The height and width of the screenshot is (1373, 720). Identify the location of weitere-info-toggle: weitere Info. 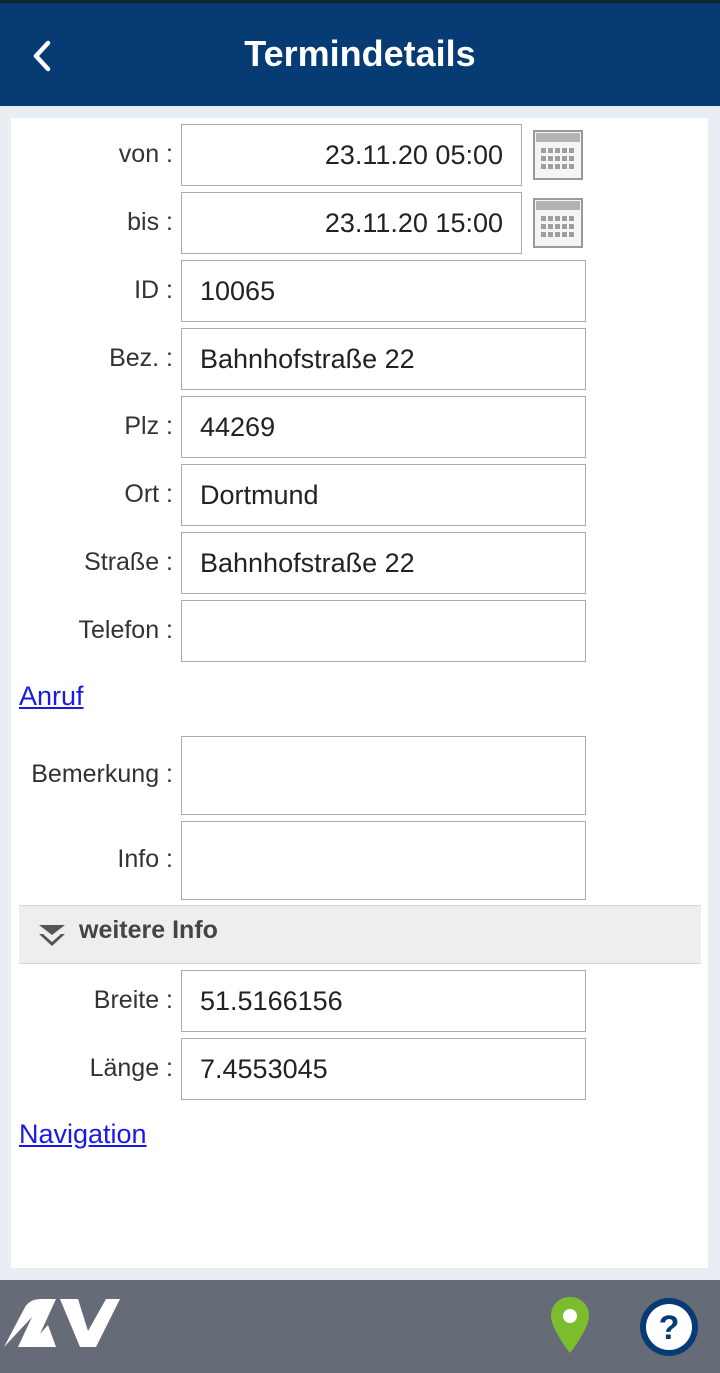
(360, 934).